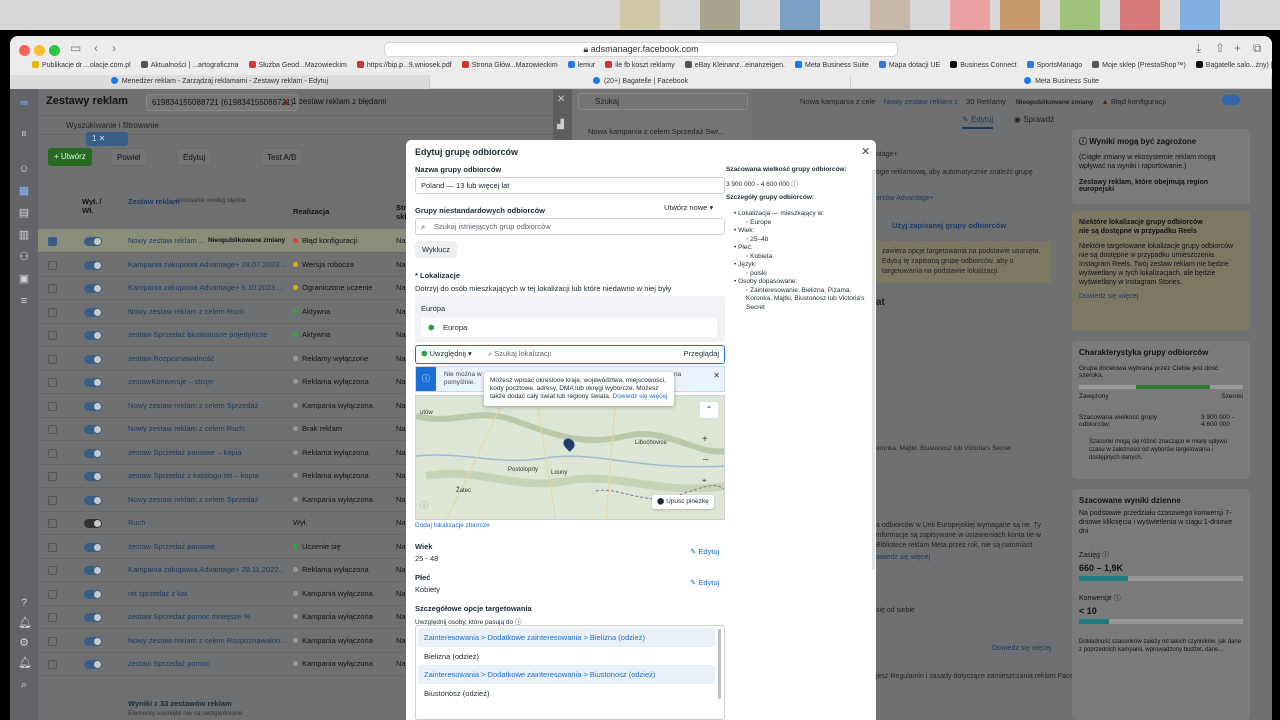 This screenshot has width=1280, height=720. I want to click on gender-edit-link: ✎ Edytuj, so click(704, 582).